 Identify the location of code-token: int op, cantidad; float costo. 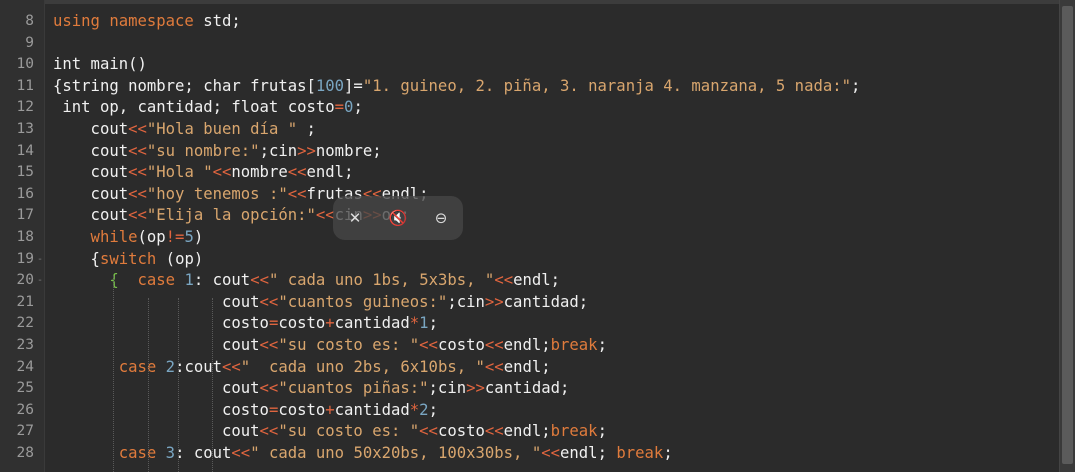
(194, 107).